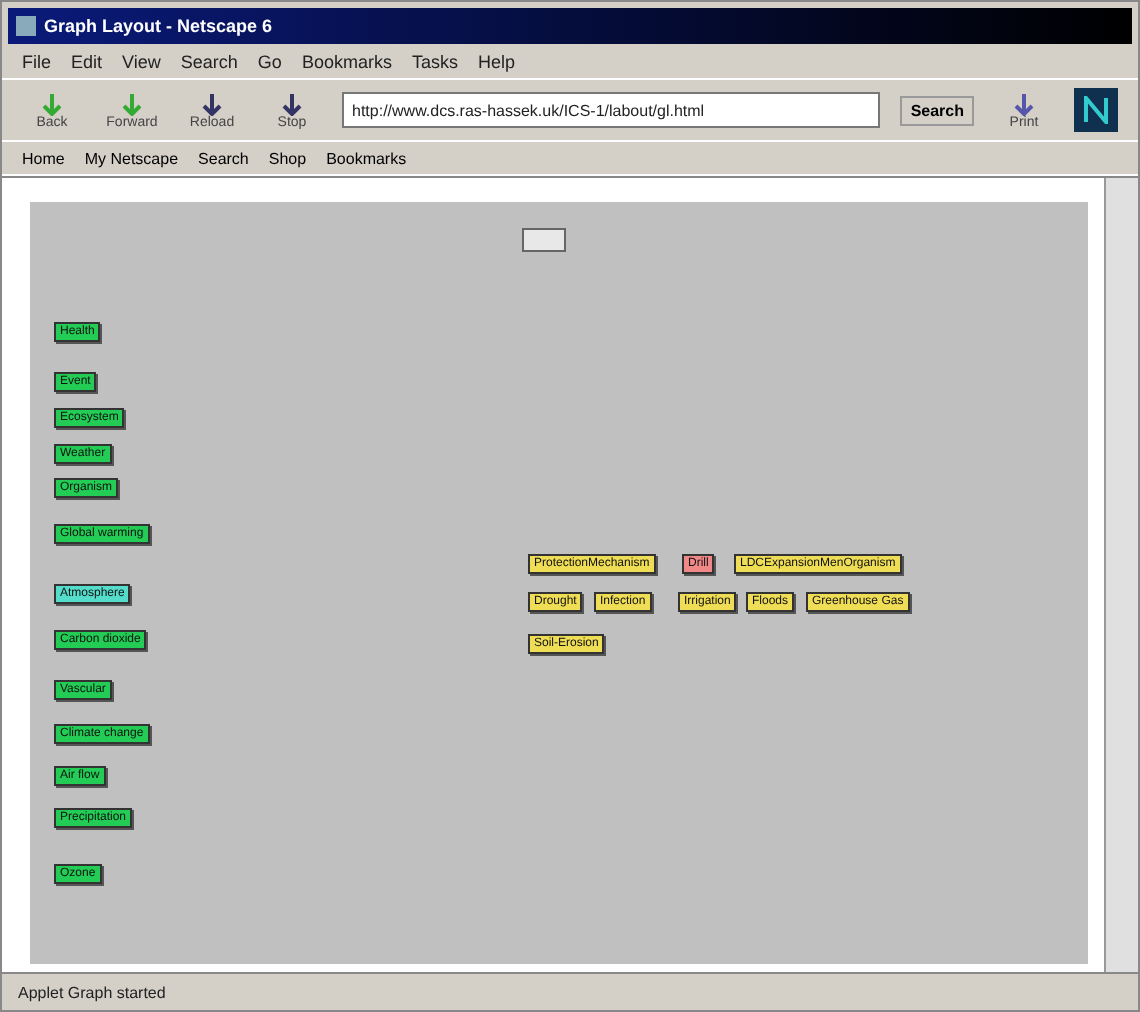  Describe the element at coordinates (43, 158) in the screenshot. I see `bookmark-link: Home` at that location.